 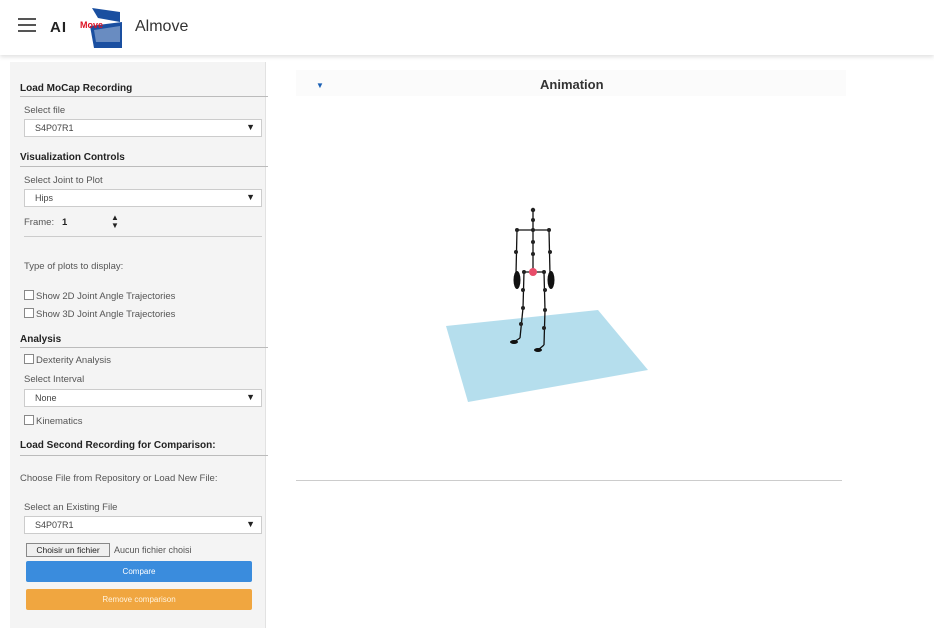 I want to click on collapse-toggle-icon: ▼, so click(x=320, y=85).